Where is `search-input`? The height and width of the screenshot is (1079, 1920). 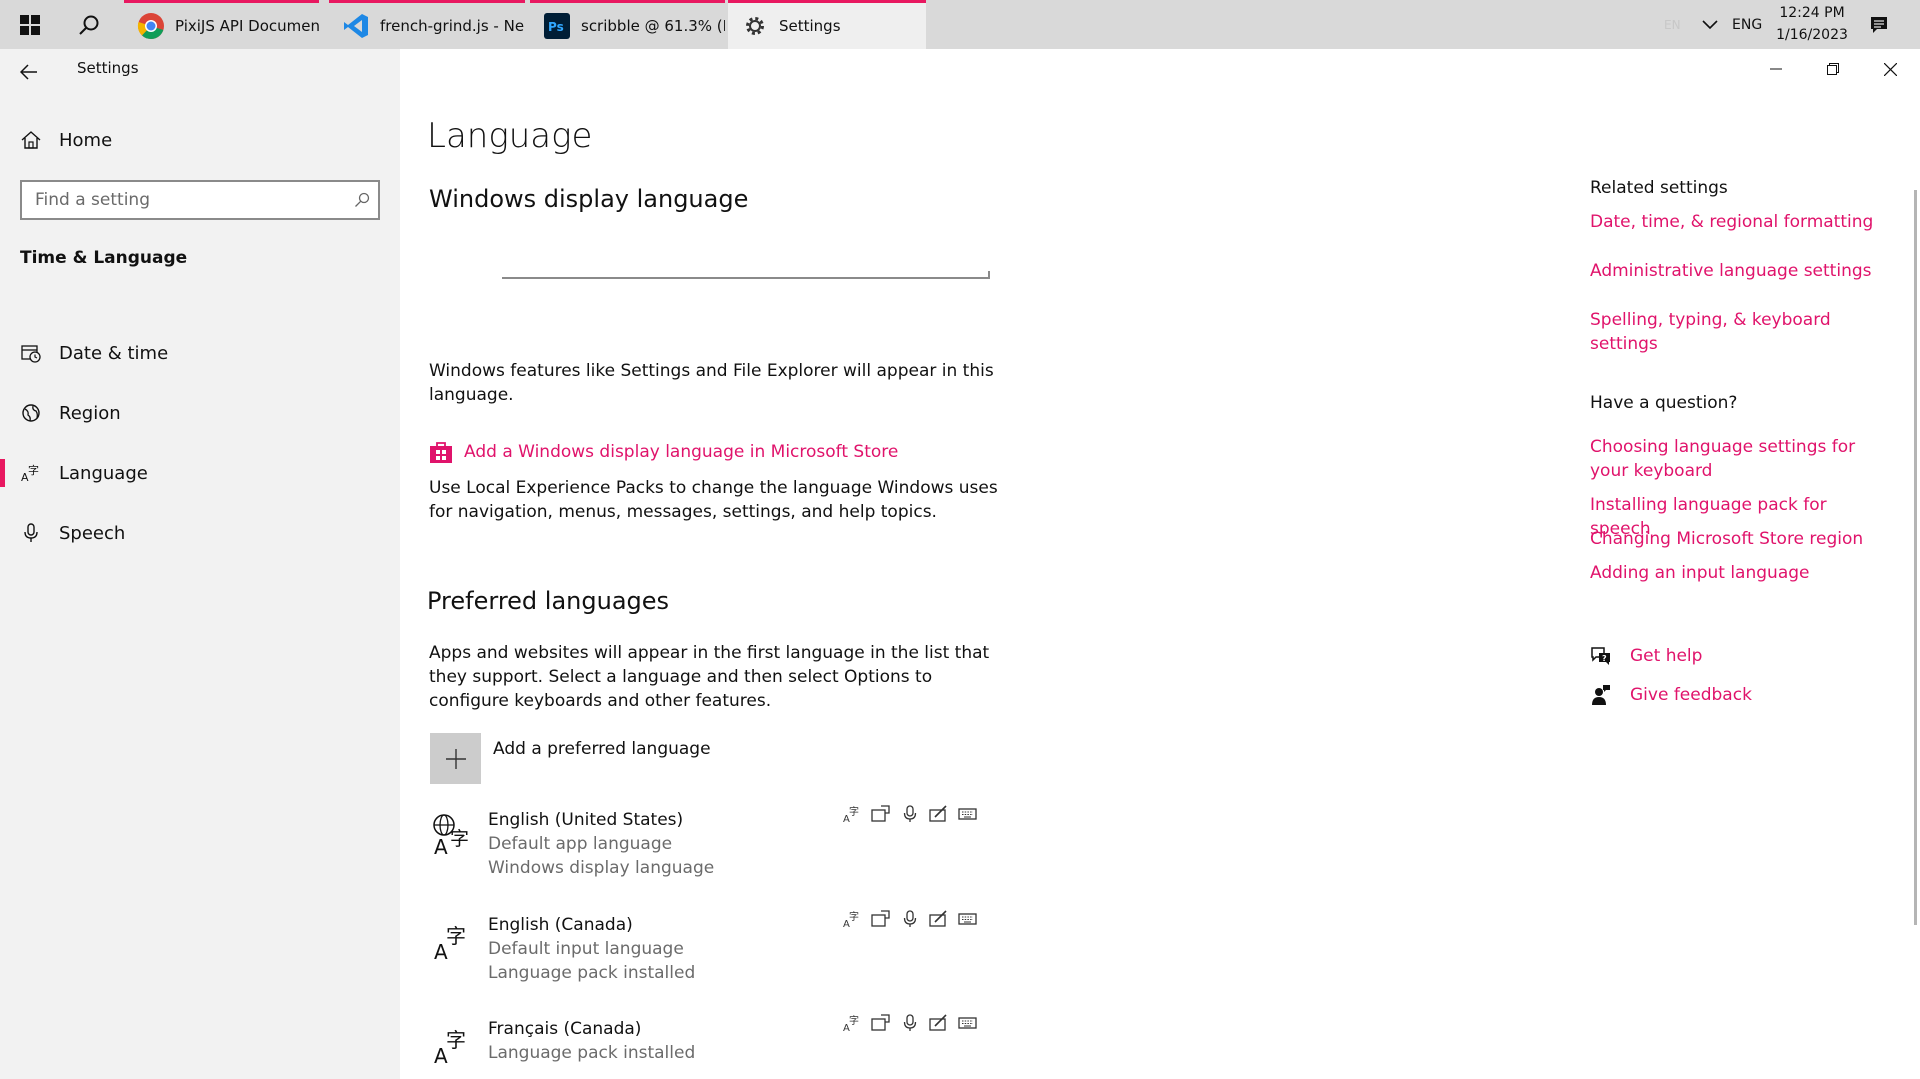 search-input is located at coordinates (194, 200).